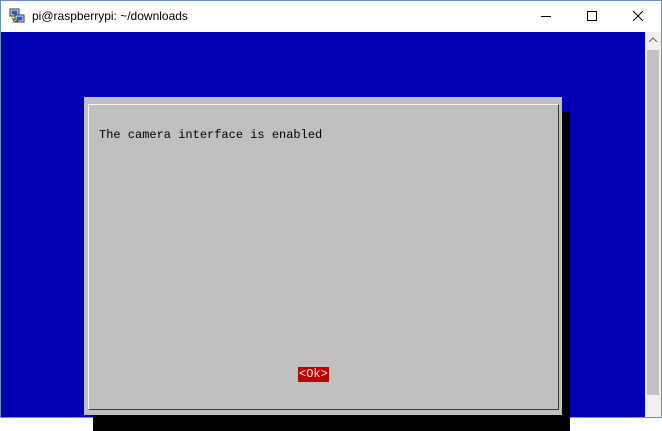  I want to click on close-button, so click(638, 16).